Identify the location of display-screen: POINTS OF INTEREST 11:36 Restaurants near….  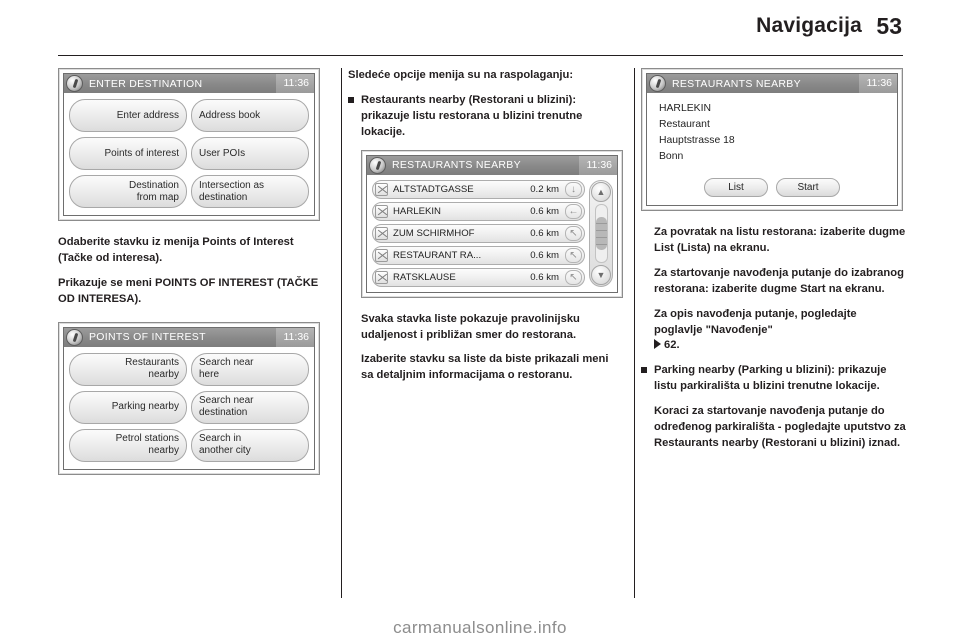
(189, 398).